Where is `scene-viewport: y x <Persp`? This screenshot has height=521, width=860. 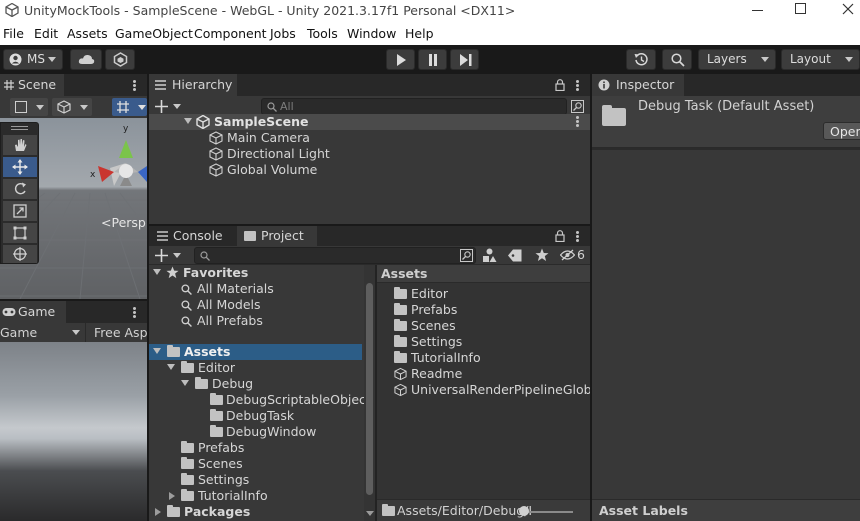 scene-viewport: y x <Persp is located at coordinates (73, 208).